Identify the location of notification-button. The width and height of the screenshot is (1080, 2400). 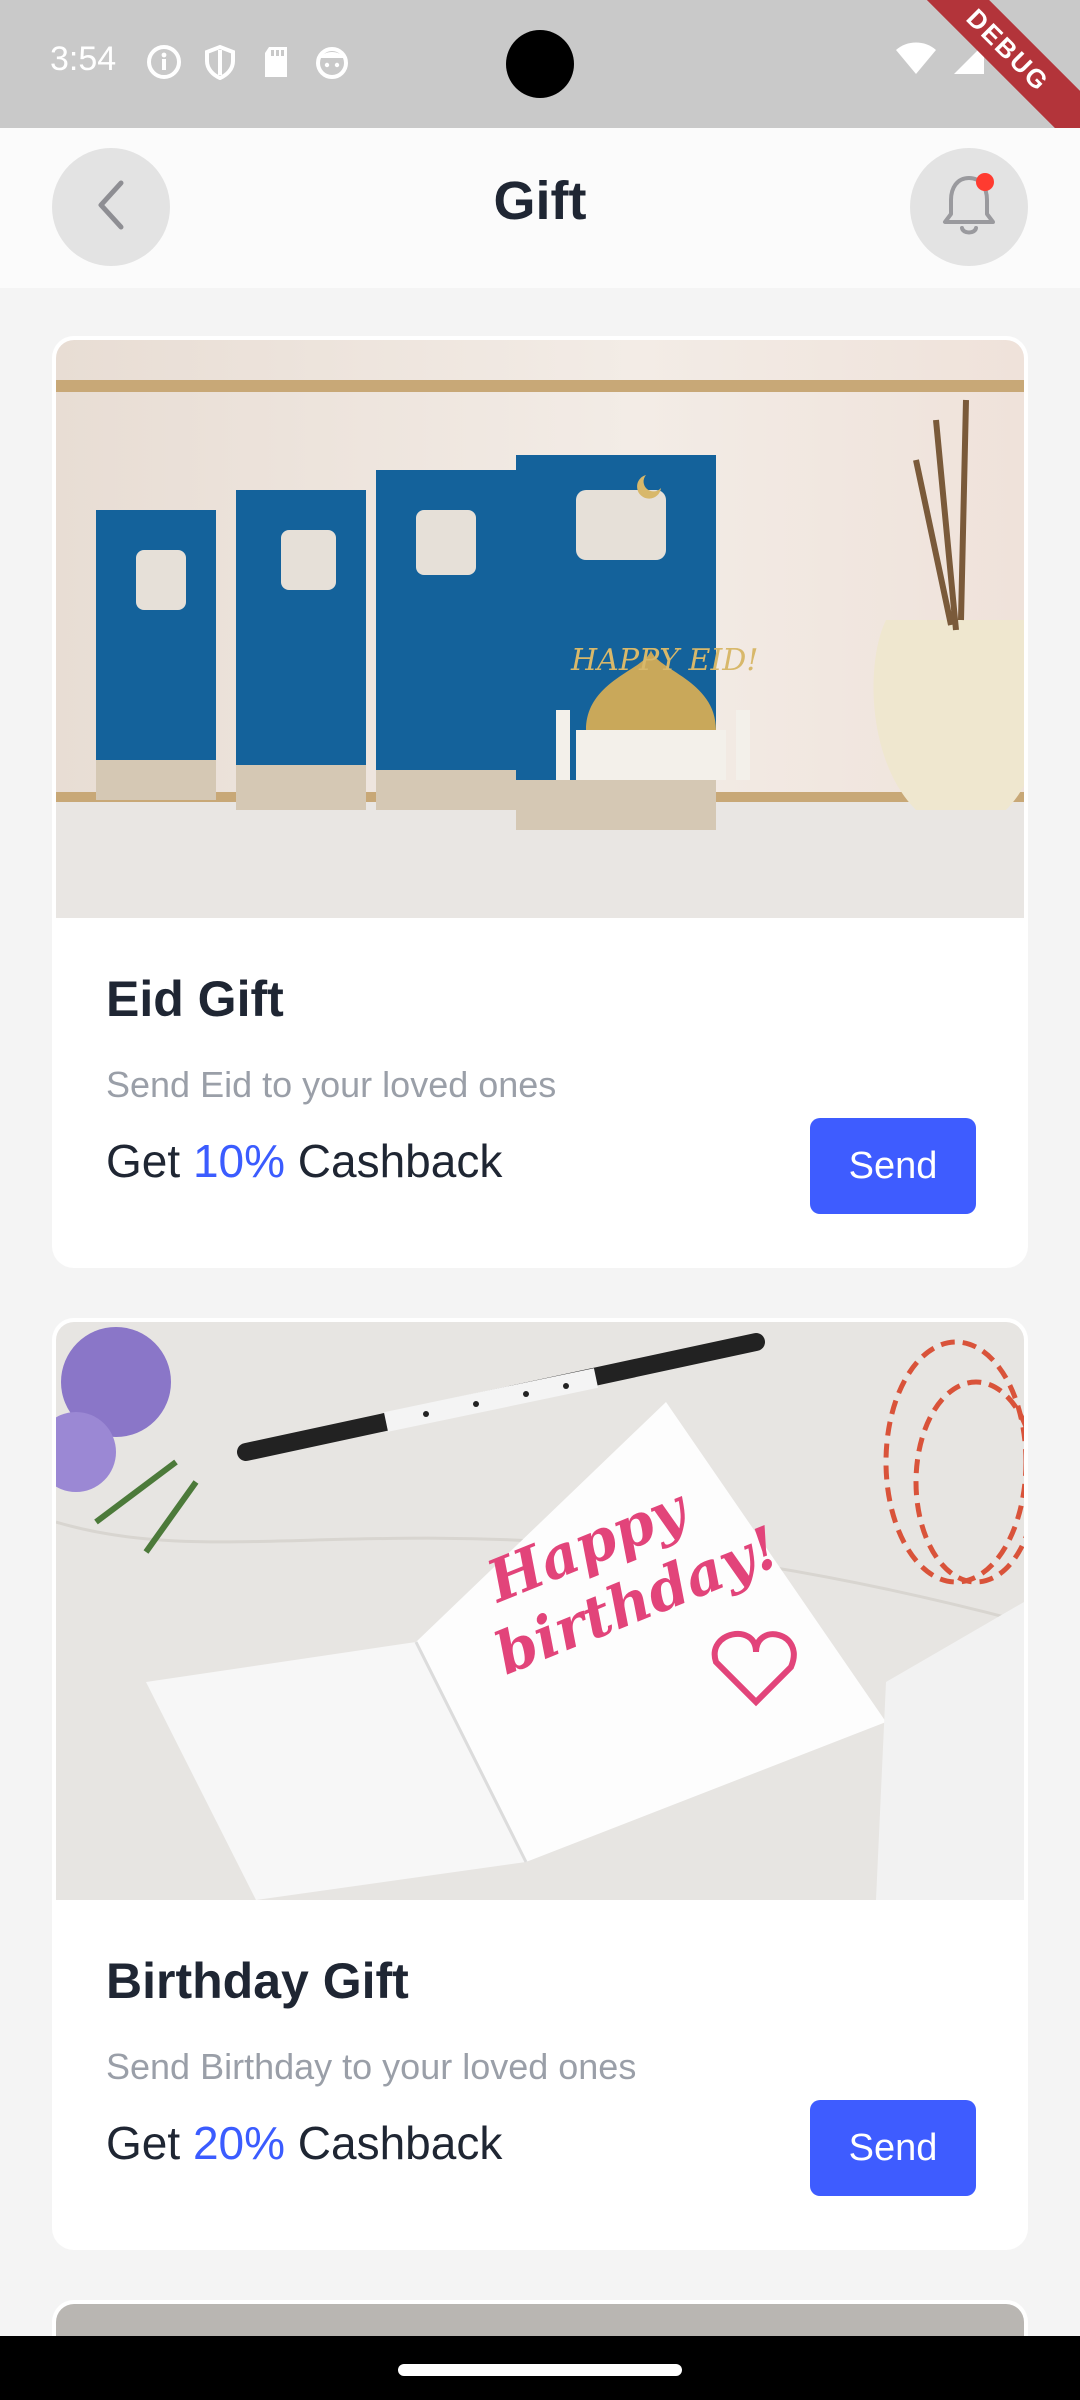
(969, 207).